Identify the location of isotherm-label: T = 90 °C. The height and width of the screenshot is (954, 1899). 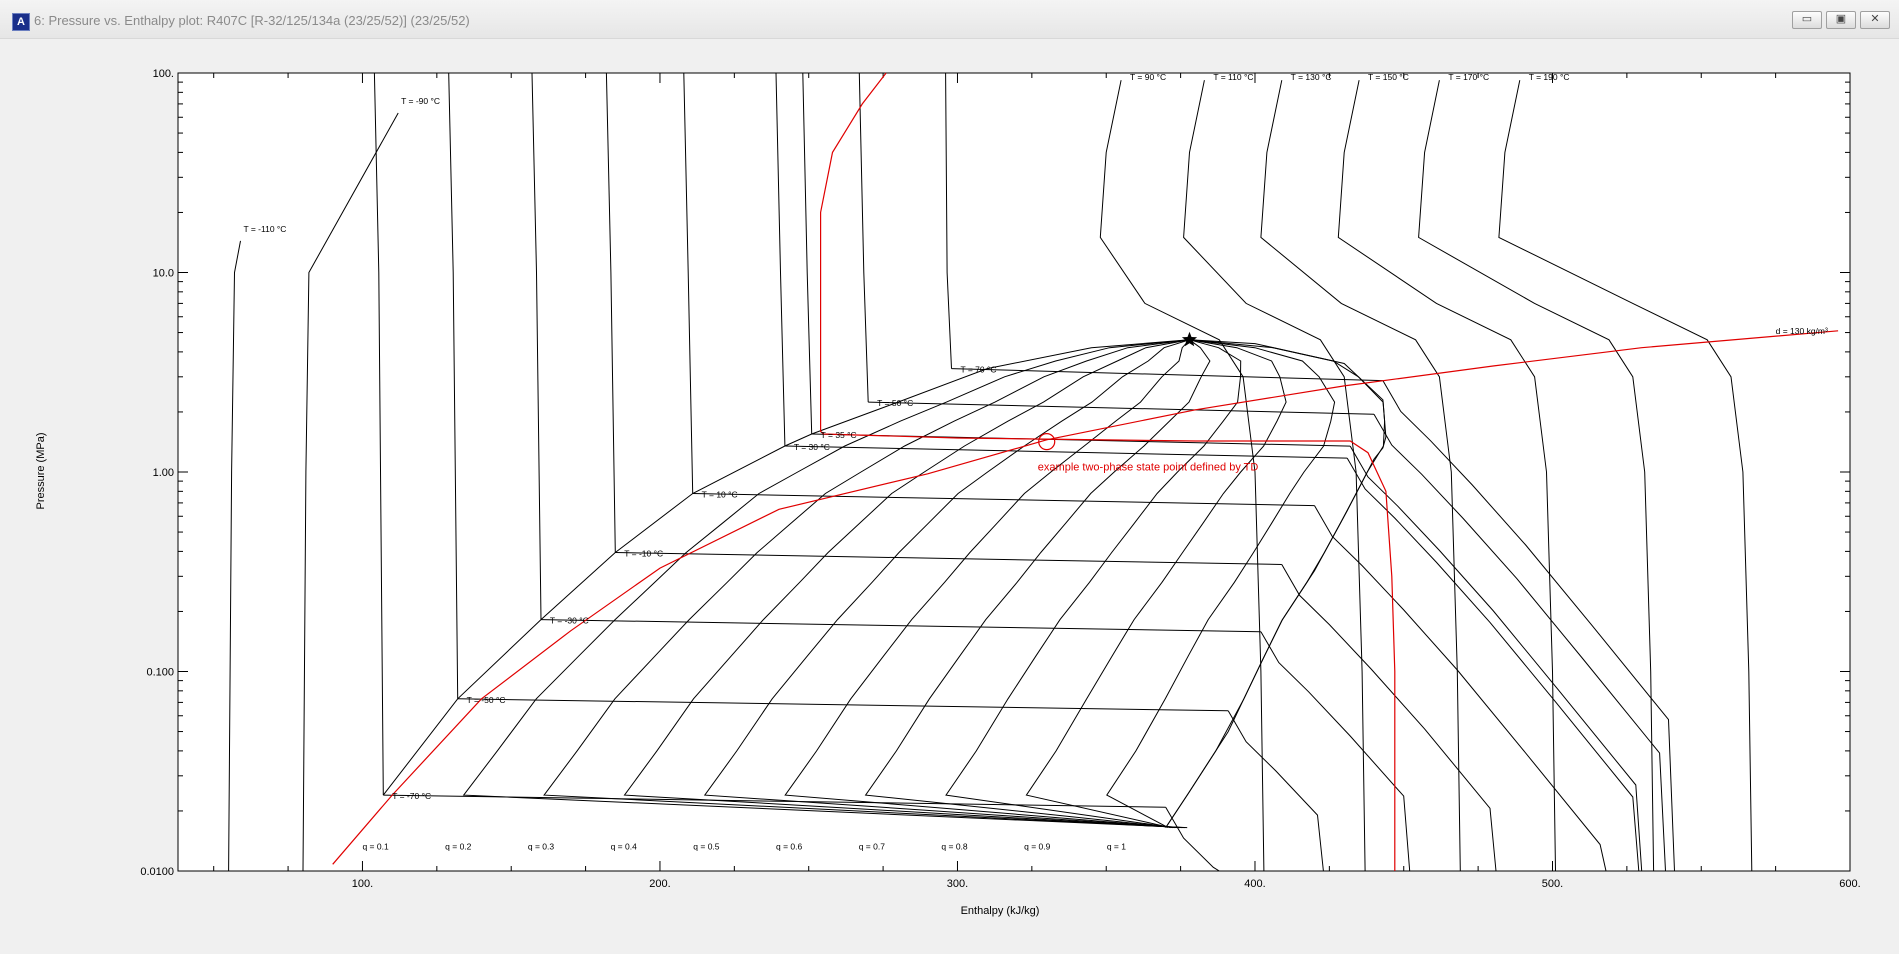
(1148, 77).